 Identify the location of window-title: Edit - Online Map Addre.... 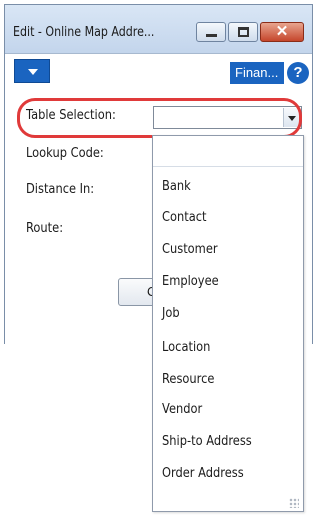
(84, 32).